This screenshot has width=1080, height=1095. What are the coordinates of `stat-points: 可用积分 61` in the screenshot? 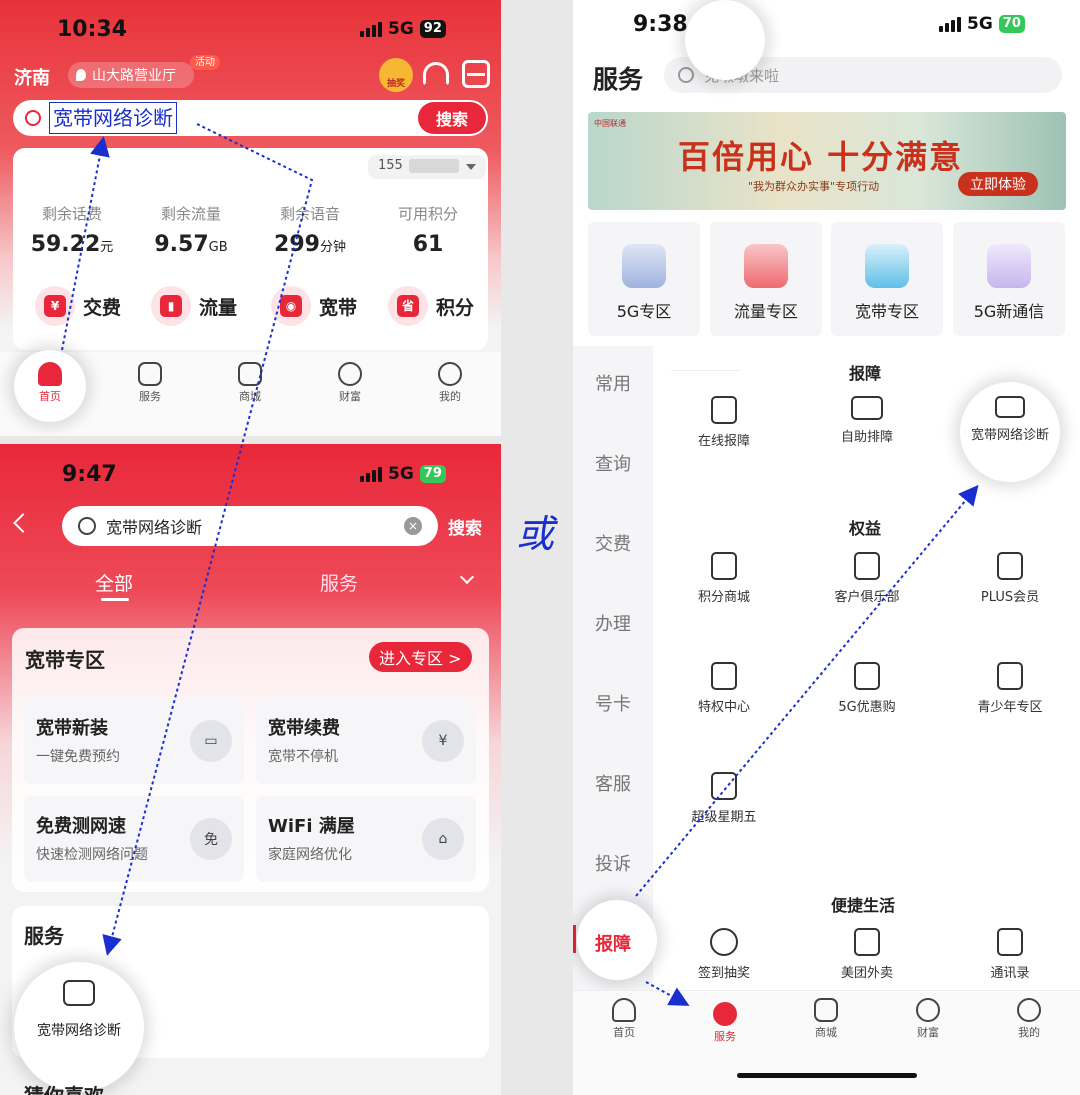 It's located at (428, 230).